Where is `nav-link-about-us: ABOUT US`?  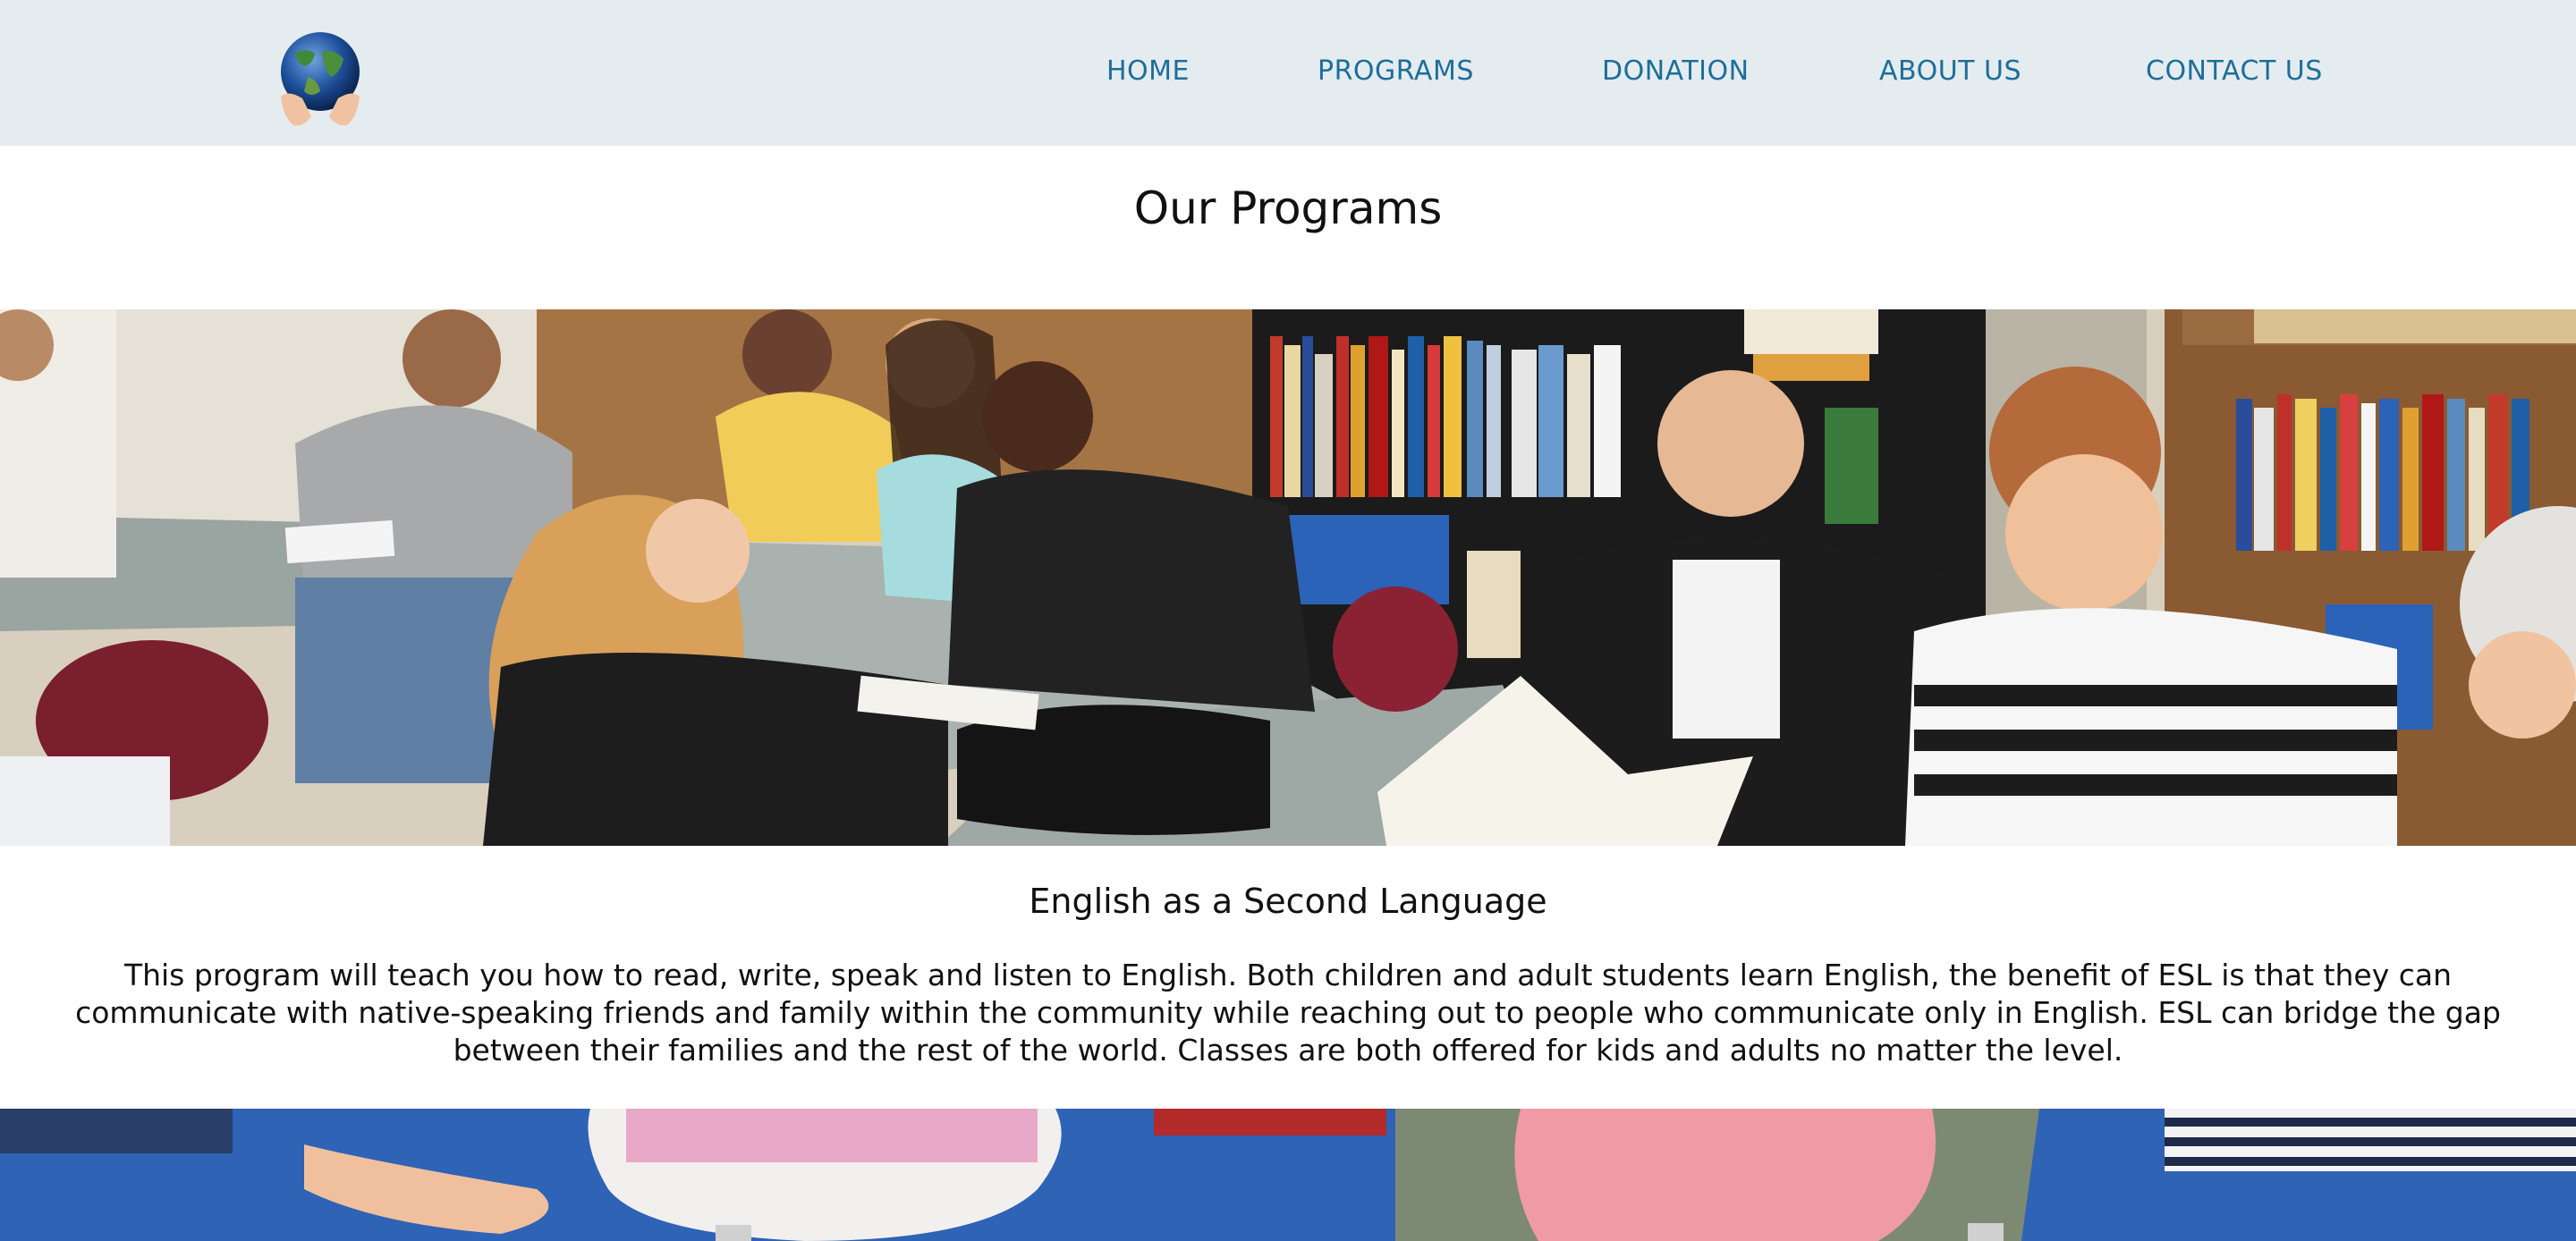
nav-link-about-us: ABOUT US is located at coordinates (1950, 71).